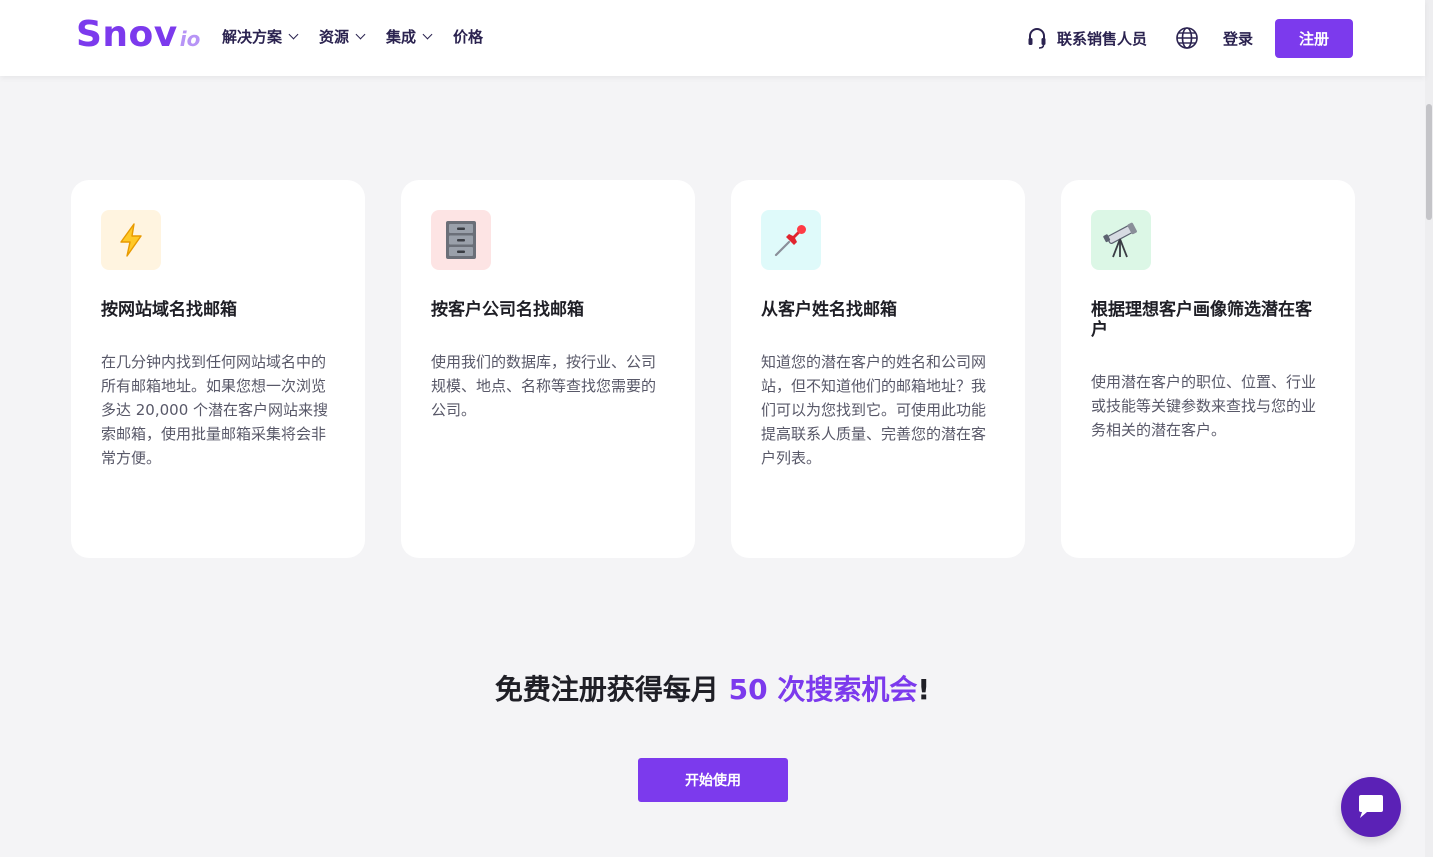 The image size is (1433, 857). I want to click on chat-bubble-icon, so click(1371, 806).